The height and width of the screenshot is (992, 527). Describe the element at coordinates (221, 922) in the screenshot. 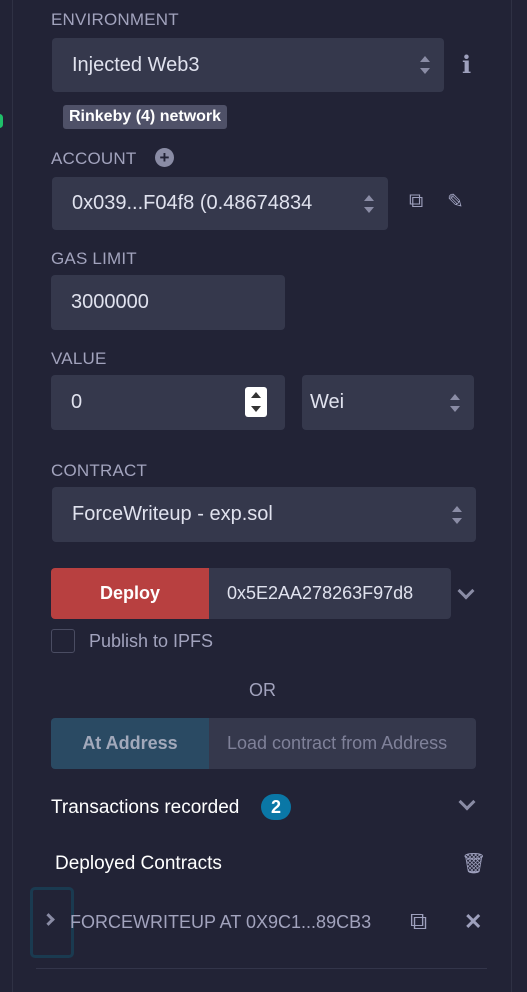

I see `deployed-contract-name: FORCEWRITEUP AT 0X9C1...89CB3` at that location.